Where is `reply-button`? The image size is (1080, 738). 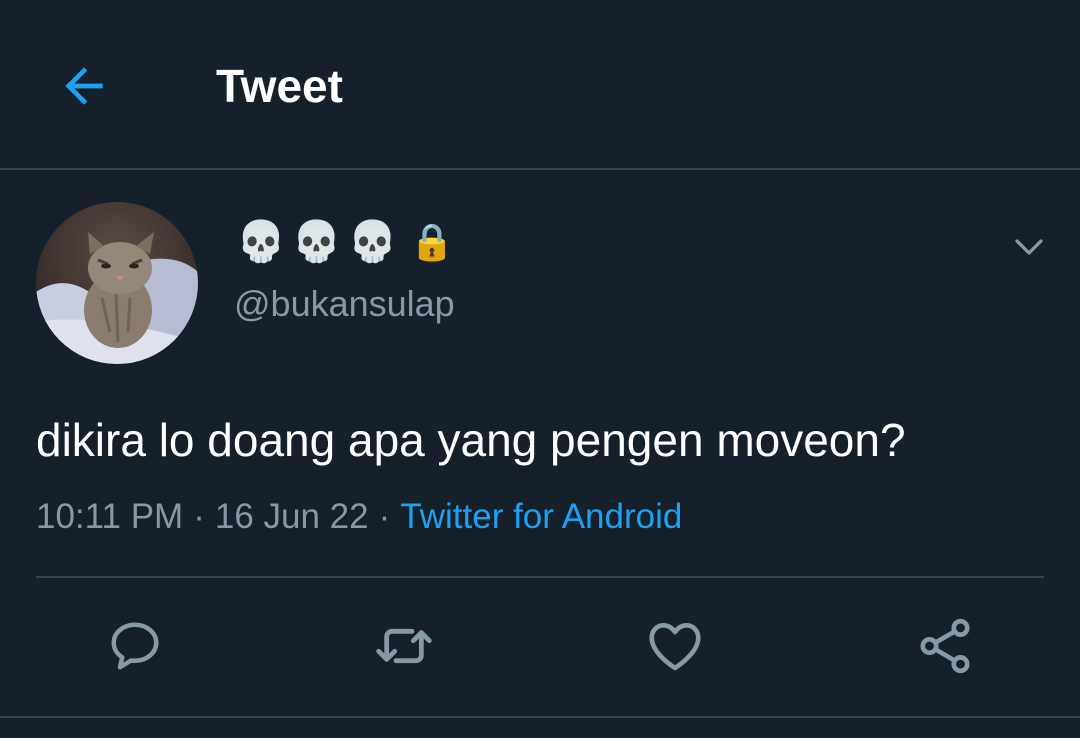
reply-button is located at coordinates (135, 646).